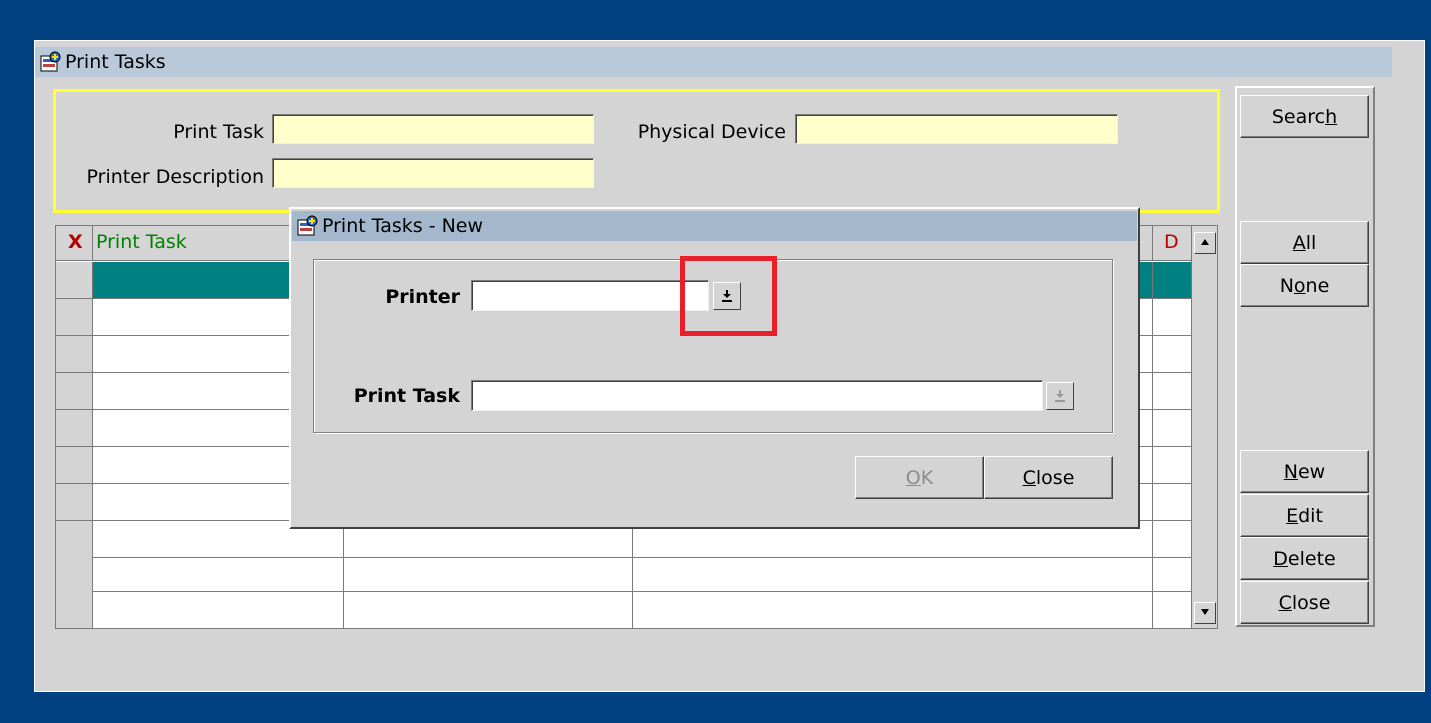 Image resolution: width=1431 pixels, height=723 pixels. I want to click on dialog-close-button: Close, so click(1048, 477).